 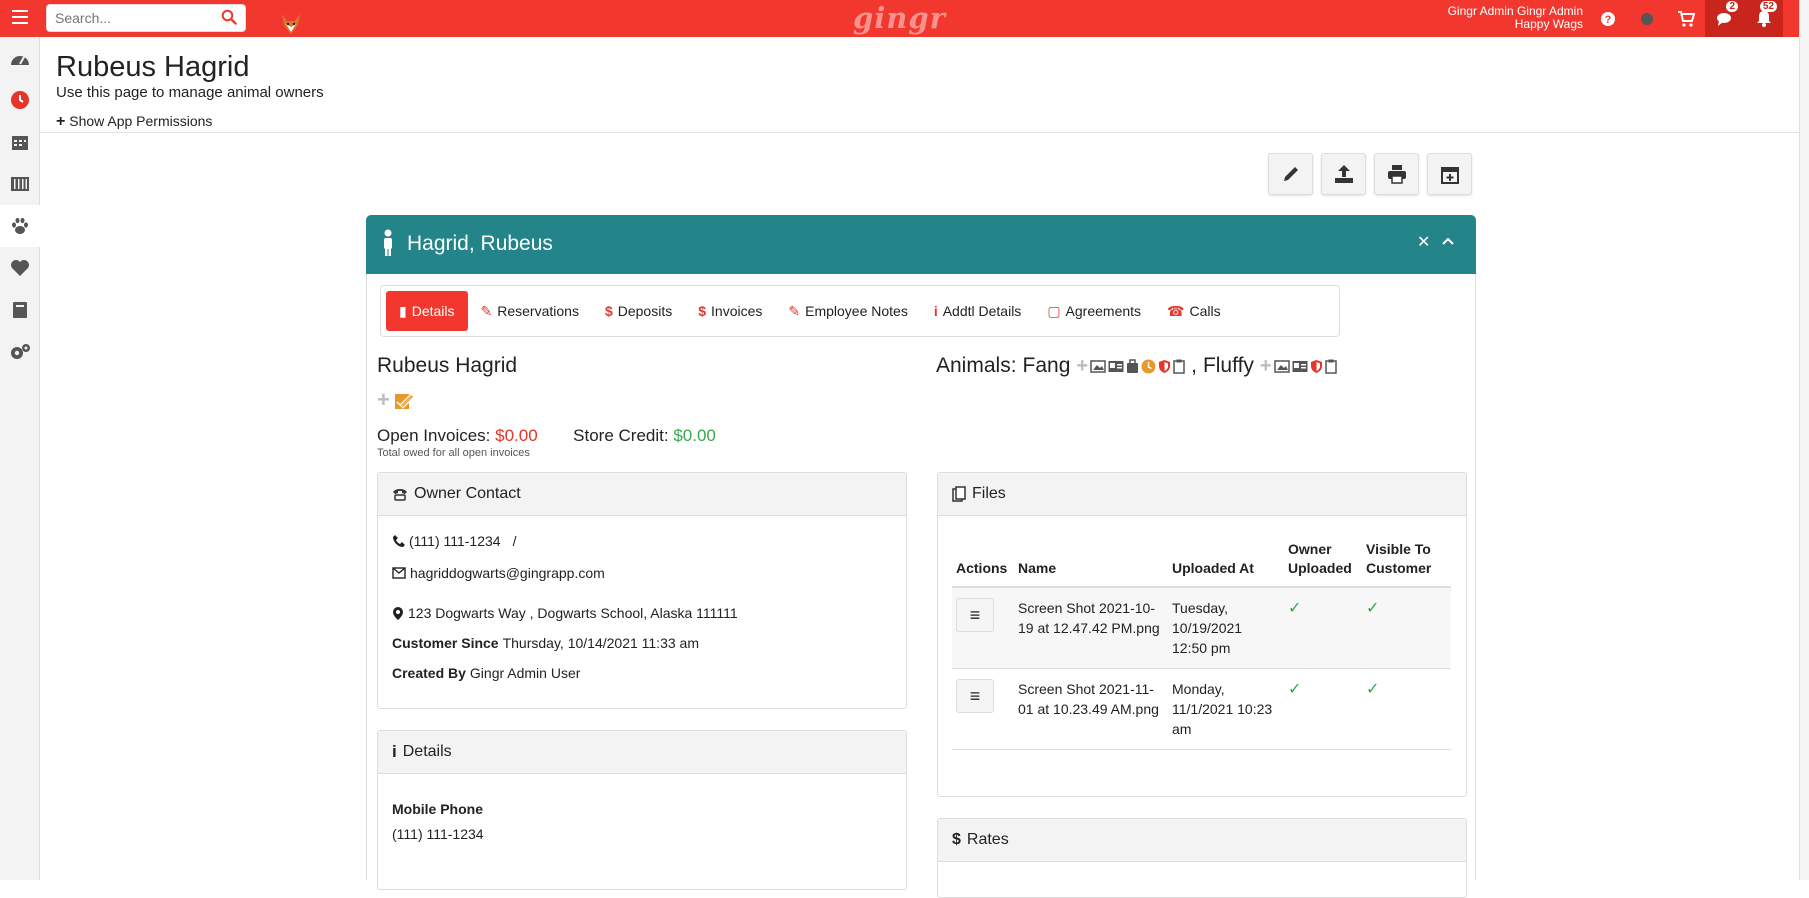 I want to click on sidebar-item-owners, so click(x=20, y=226).